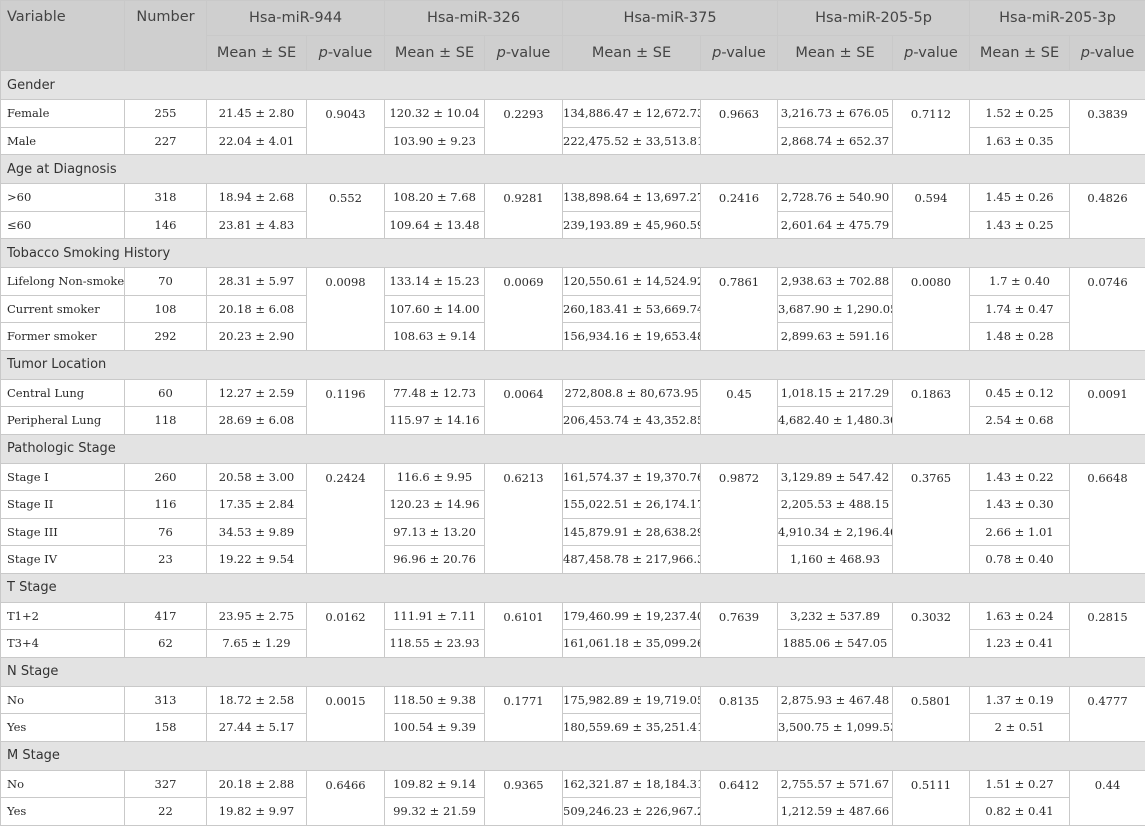 The image size is (1145, 836). What do you see at coordinates (434, 476) in the screenshot?
I see `mean-se-cell: 116.6 ± 9.95` at bounding box center [434, 476].